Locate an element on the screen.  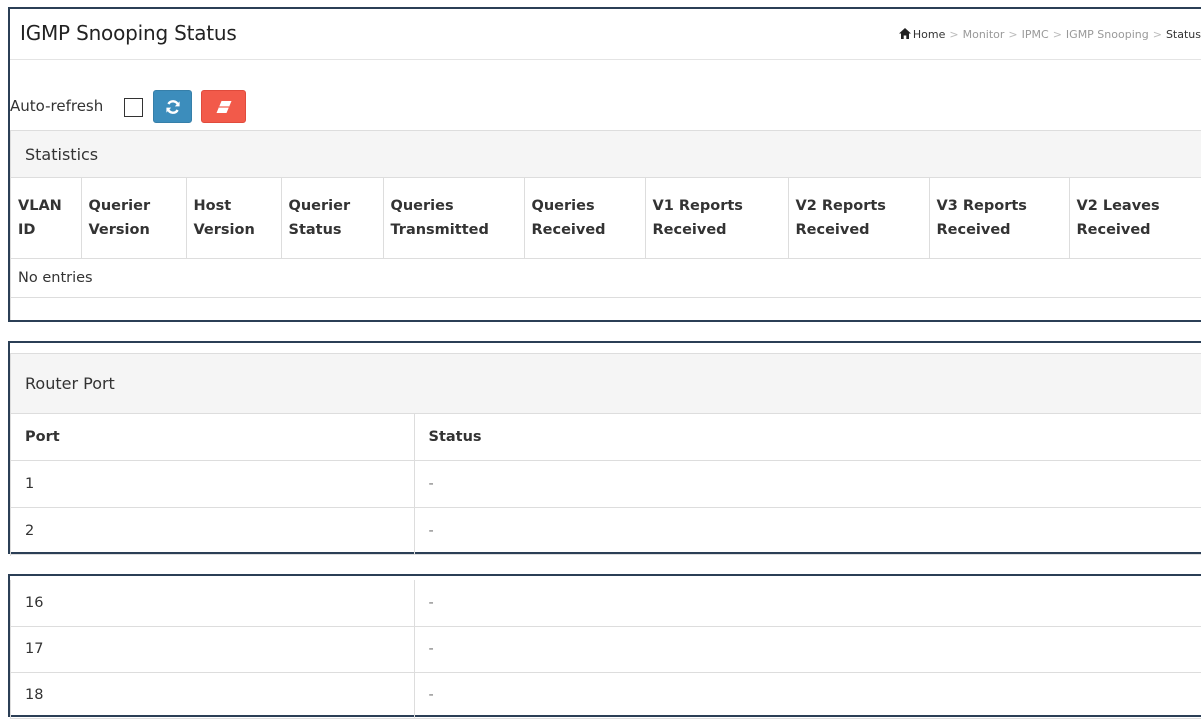
breadcrumb-ipmc: IPMC is located at coordinates (1035, 34).